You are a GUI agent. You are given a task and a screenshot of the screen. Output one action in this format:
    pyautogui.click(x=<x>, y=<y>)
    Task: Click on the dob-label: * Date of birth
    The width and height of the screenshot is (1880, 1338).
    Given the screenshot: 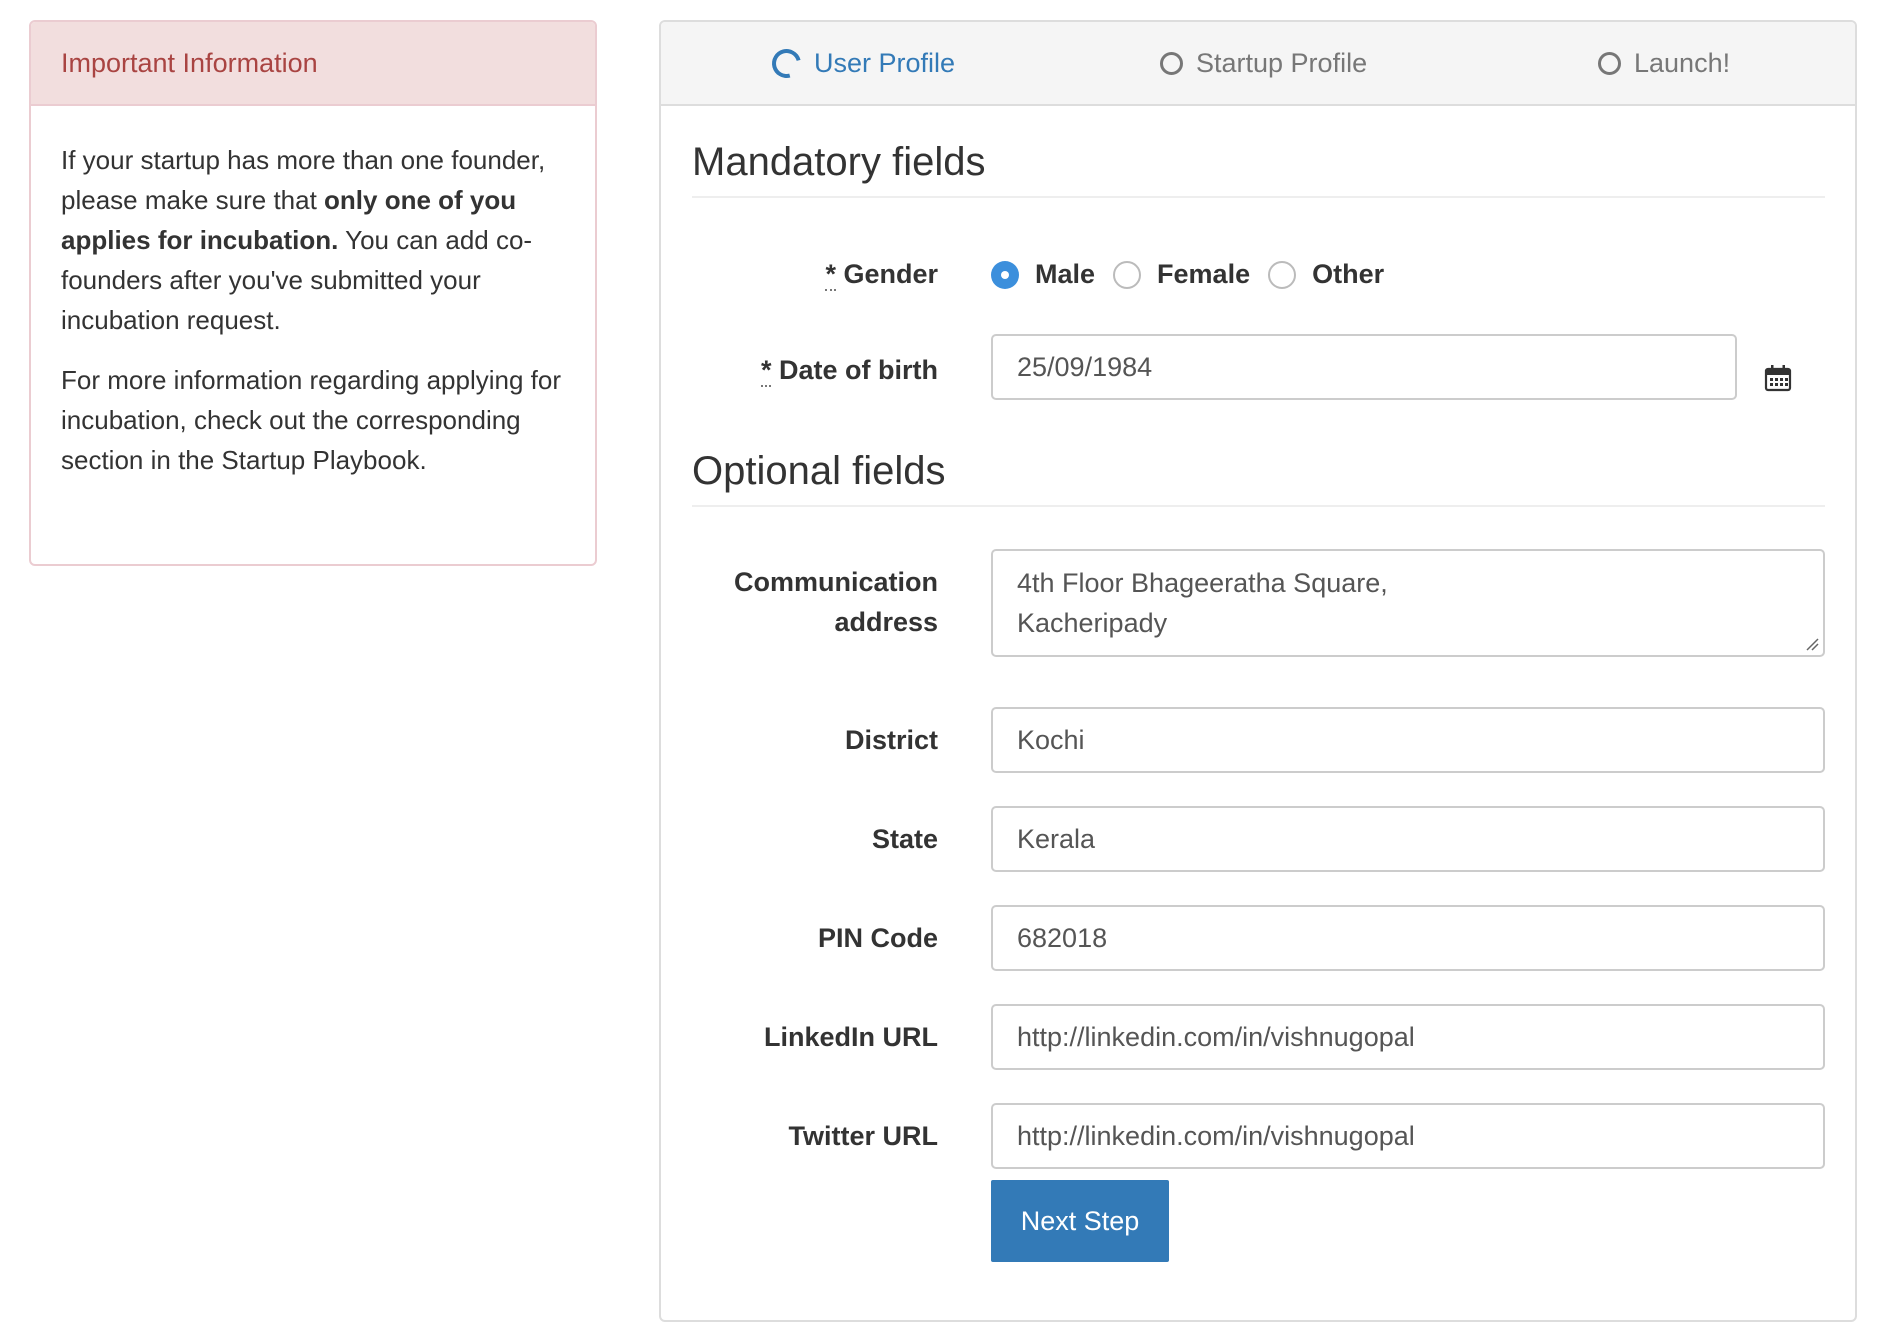 What is the action you would take?
    pyautogui.click(x=849, y=370)
    